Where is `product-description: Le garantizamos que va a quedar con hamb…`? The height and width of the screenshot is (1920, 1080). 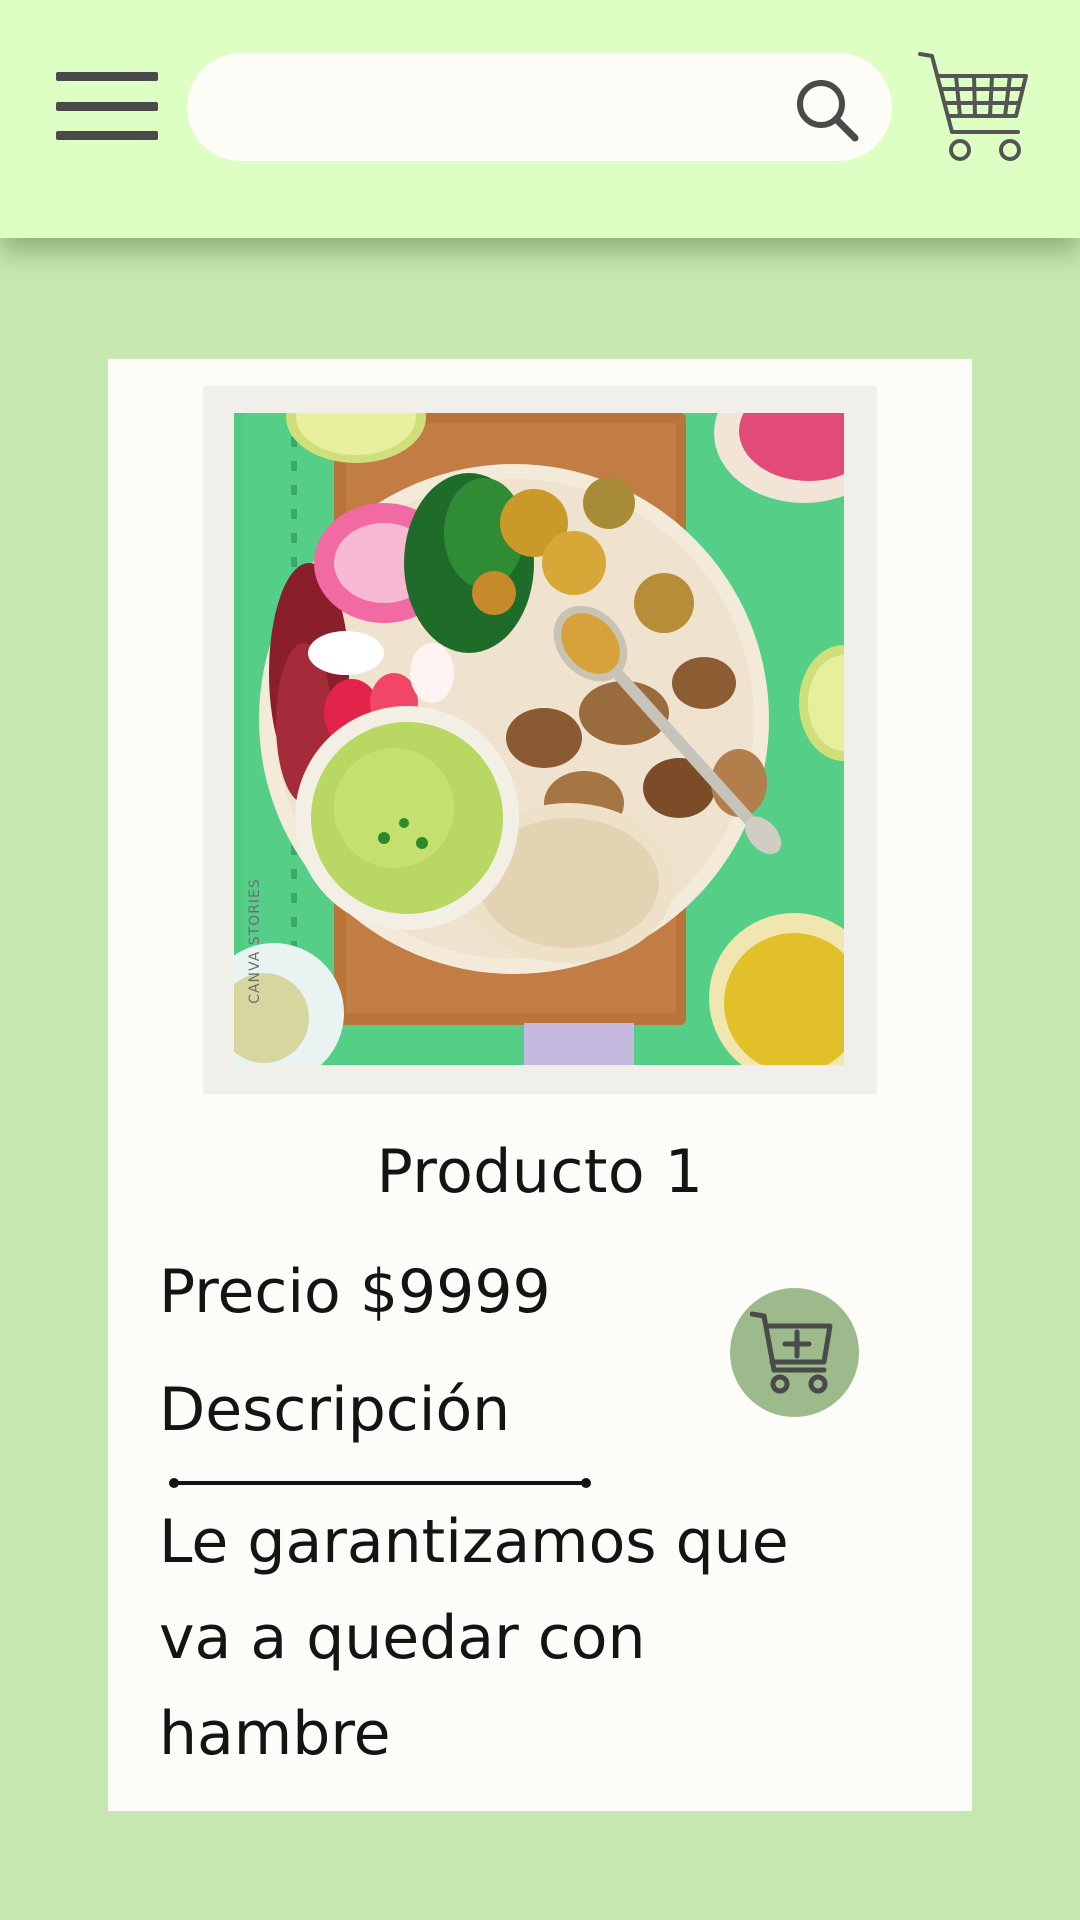 product-description: Le garantizamos que va a quedar con hamb… is located at coordinates (474, 1638).